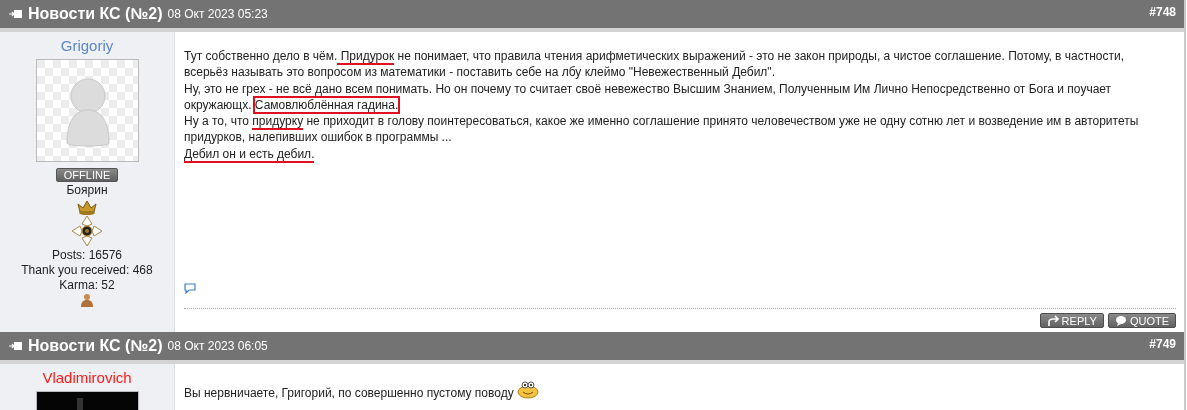 This screenshot has width=1187, height=410. What do you see at coordinates (217, 14) in the screenshot?
I see `post-date: 08 Окт 2023 05:23` at bounding box center [217, 14].